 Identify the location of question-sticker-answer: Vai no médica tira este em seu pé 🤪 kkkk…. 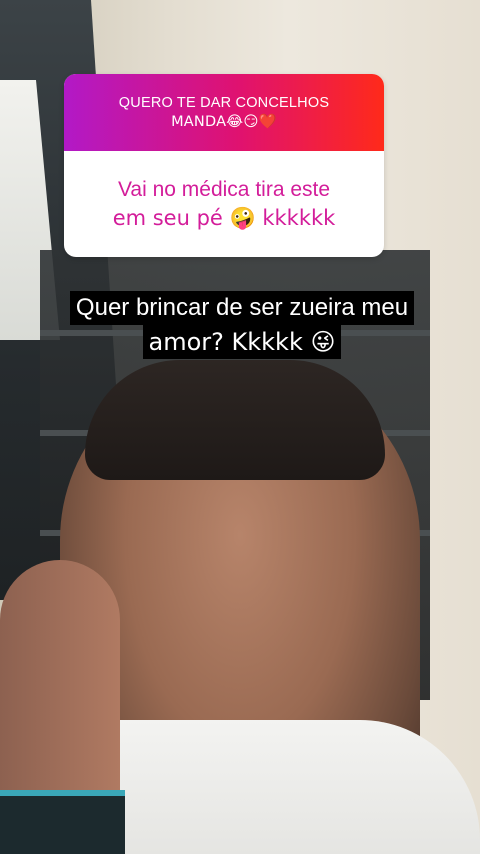
(224, 204).